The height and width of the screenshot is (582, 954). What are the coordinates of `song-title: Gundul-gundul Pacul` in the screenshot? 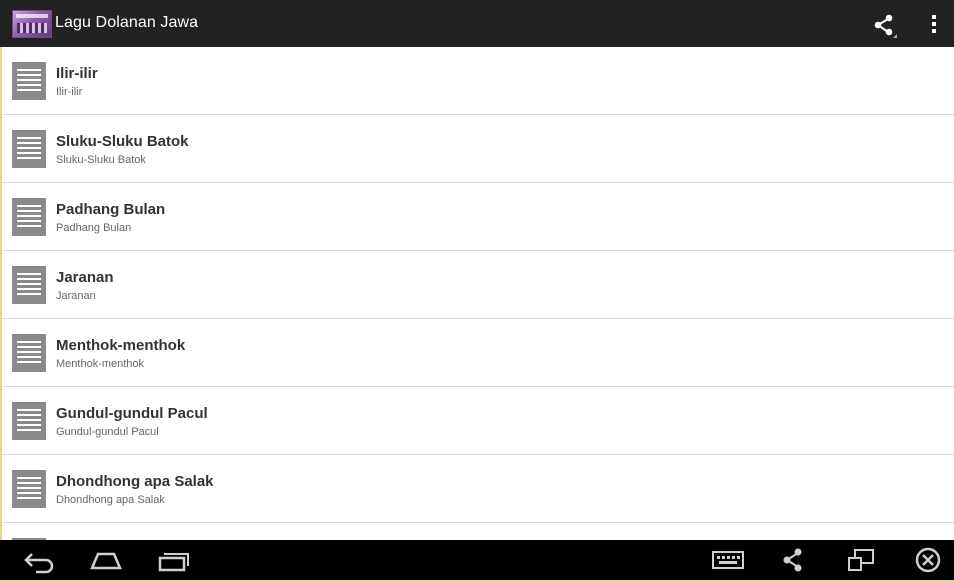 It's located at (132, 413).